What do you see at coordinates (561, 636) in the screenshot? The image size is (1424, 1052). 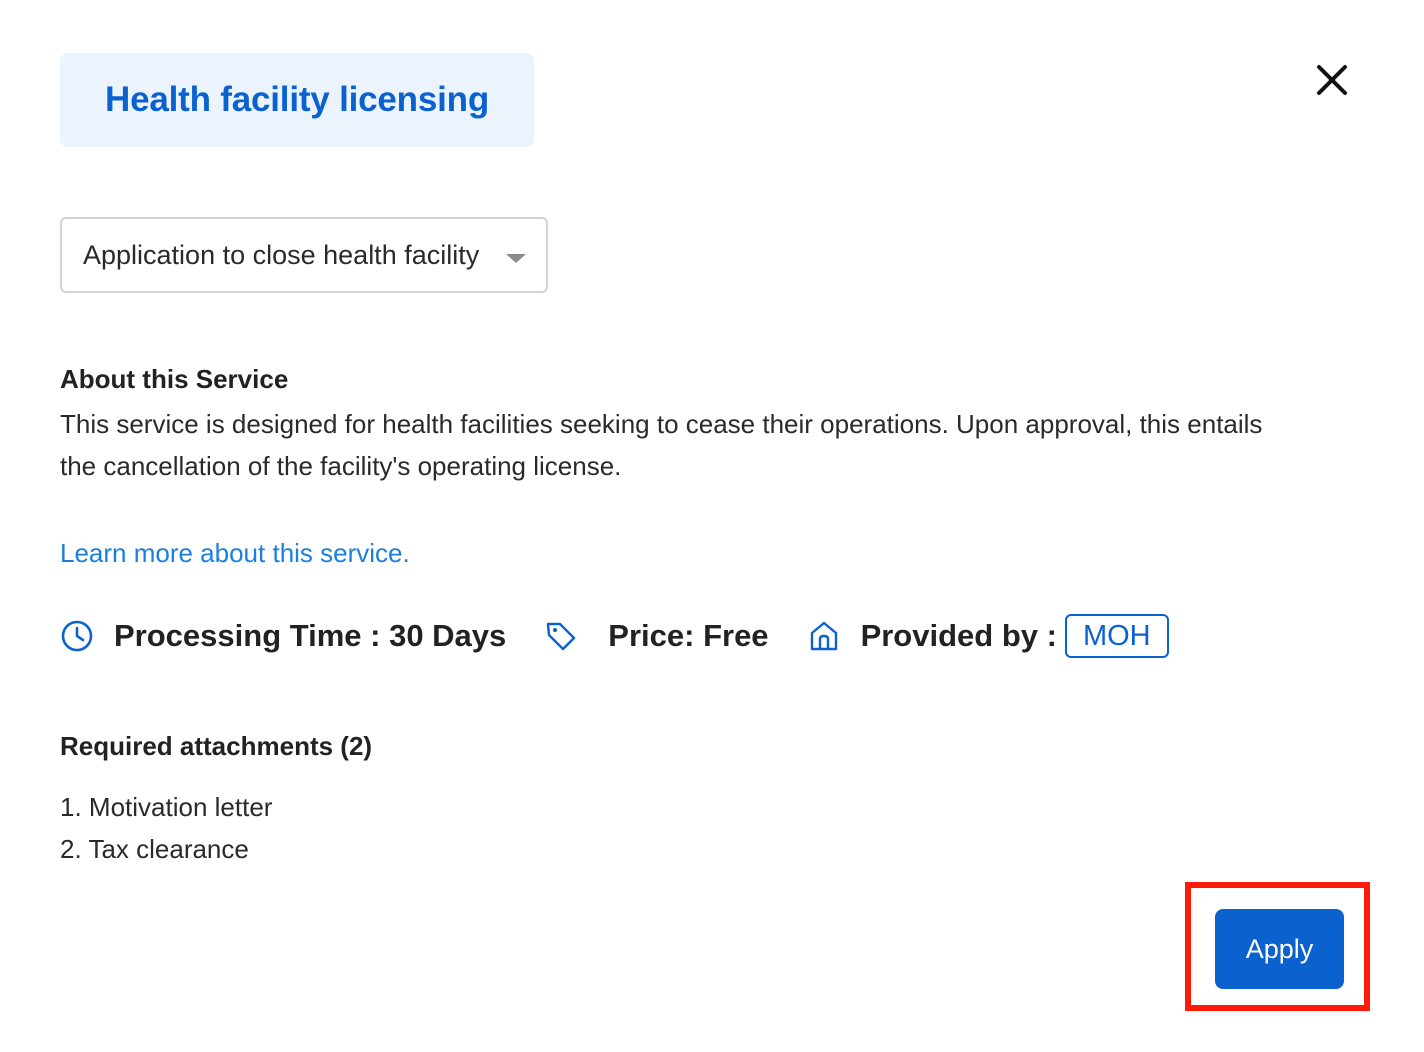 I see `price-tag-icon` at bounding box center [561, 636].